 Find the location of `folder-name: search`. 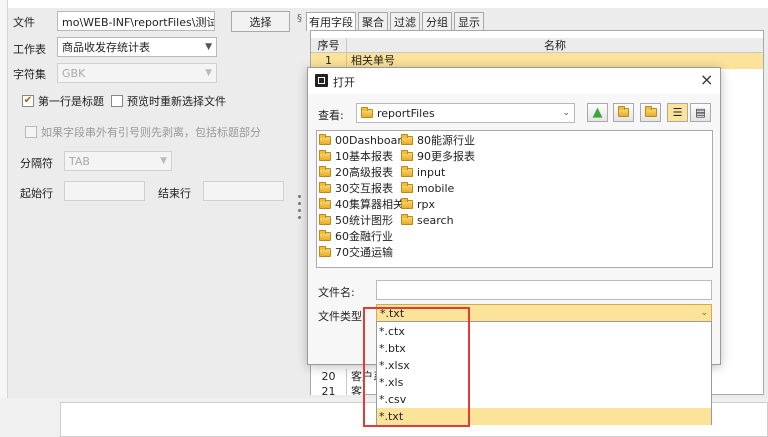

folder-name: search is located at coordinates (435, 220).